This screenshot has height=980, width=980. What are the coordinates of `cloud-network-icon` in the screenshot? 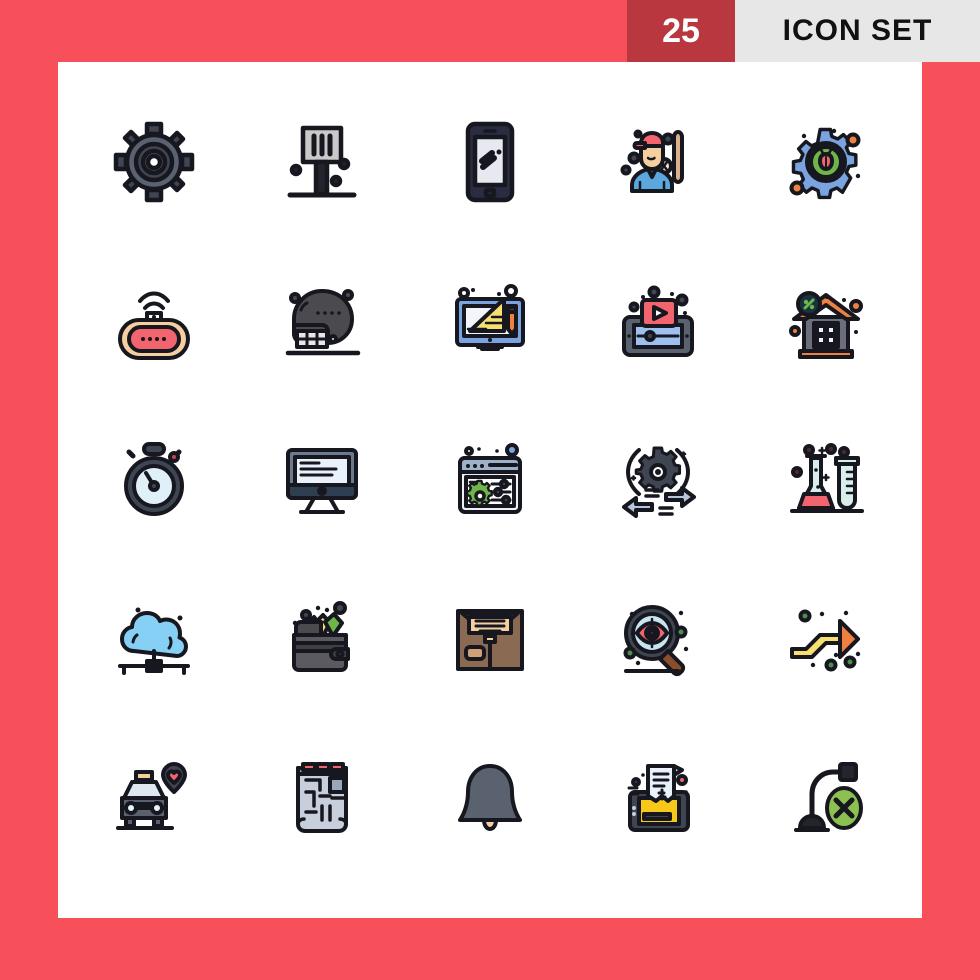 It's located at (154, 641).